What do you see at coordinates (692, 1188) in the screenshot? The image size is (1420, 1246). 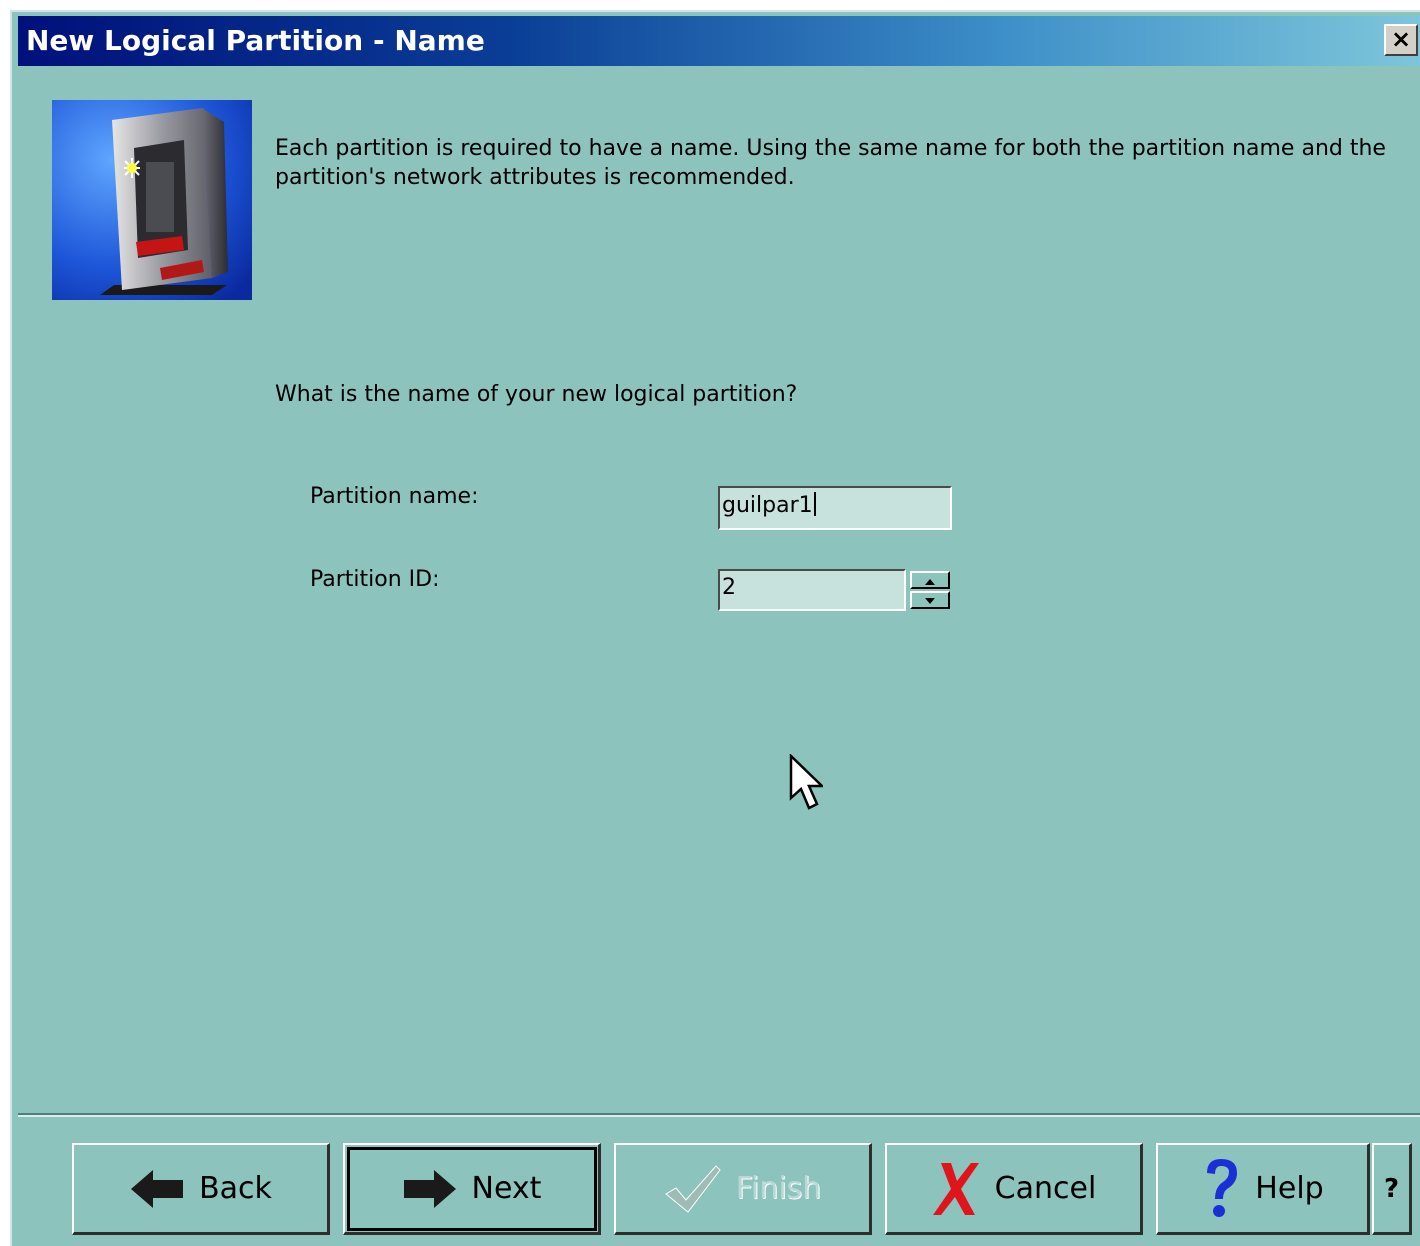 I see `checkmark-icon` at bounding box center [692, 1188].